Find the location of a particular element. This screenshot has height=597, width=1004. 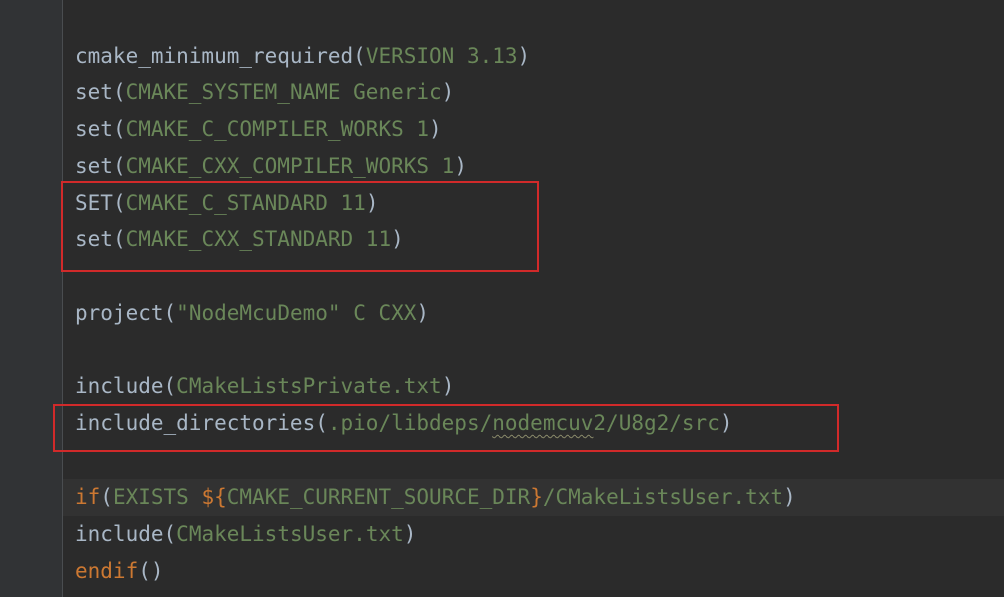

variable-close-brace: } is located at coordinates (536, 497).